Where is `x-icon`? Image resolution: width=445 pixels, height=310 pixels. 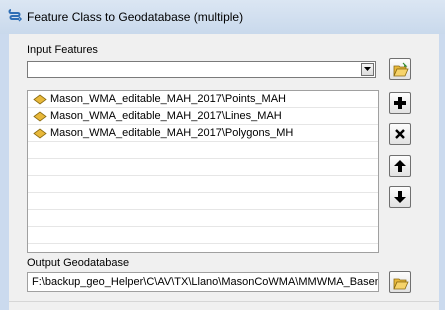 x-icon is located at coordinates (400, 134).